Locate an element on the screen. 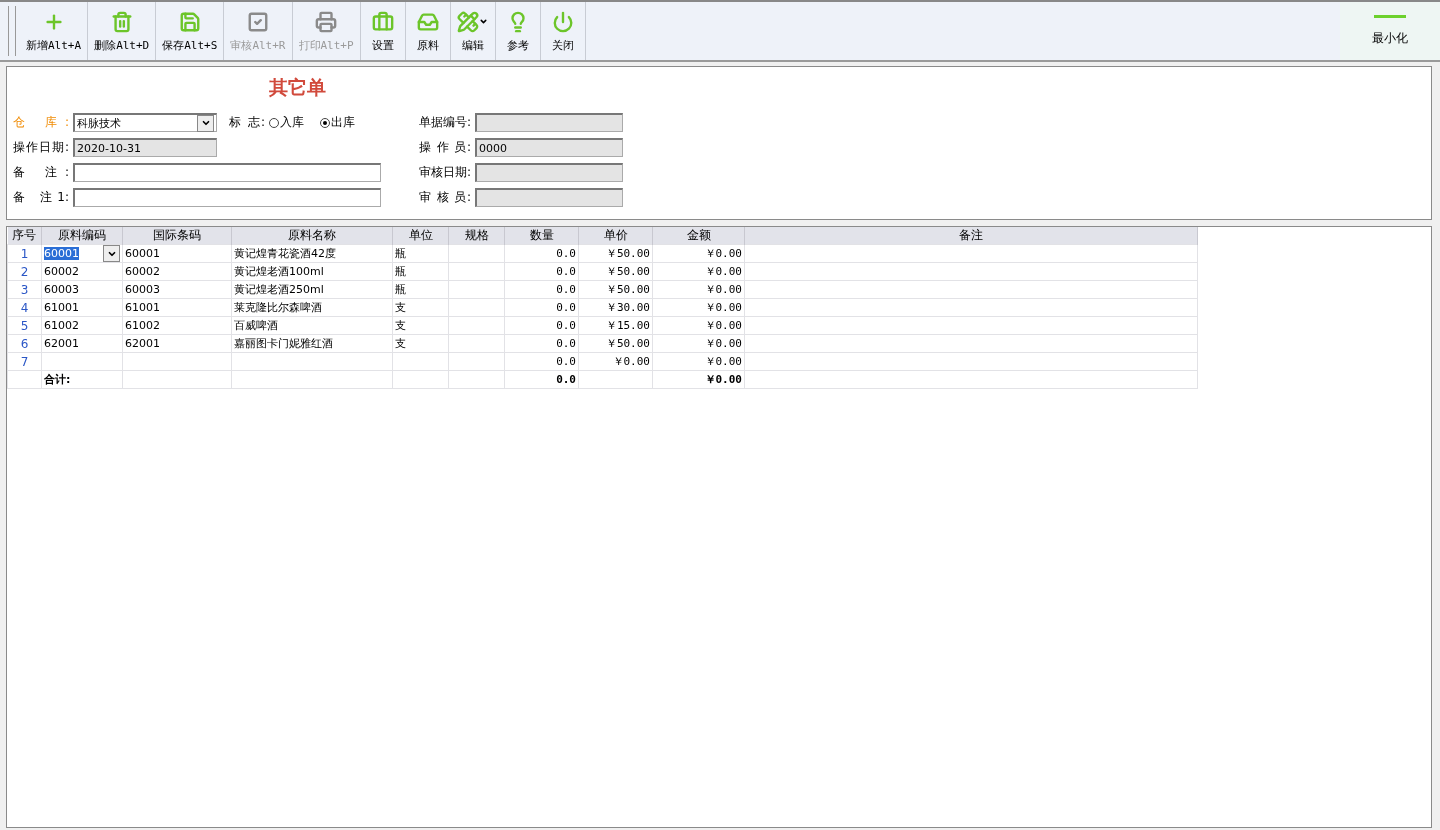  toolbar-button: 编辑 is located at coordinates (473, 31).